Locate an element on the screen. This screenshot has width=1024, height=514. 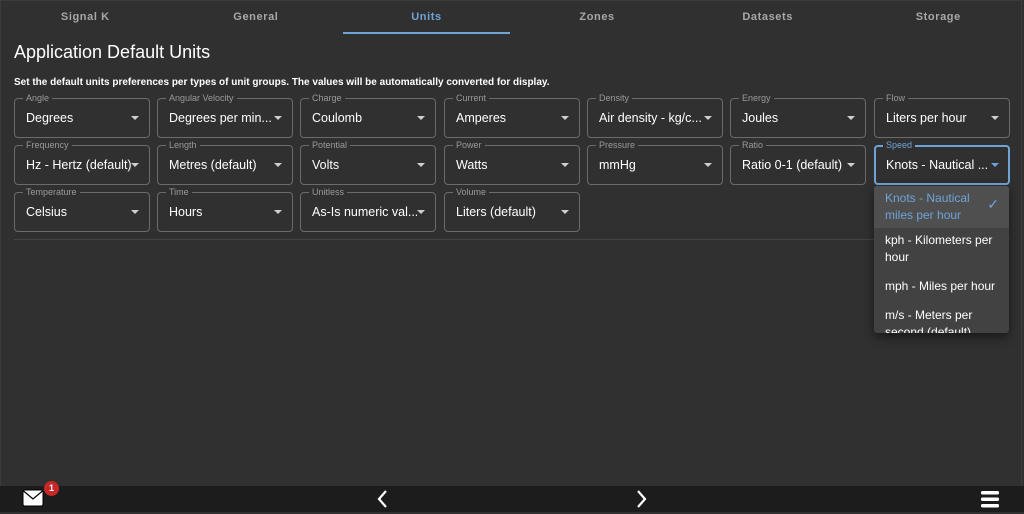
current-select: Current Amperes is located at coordinates (512, 115).